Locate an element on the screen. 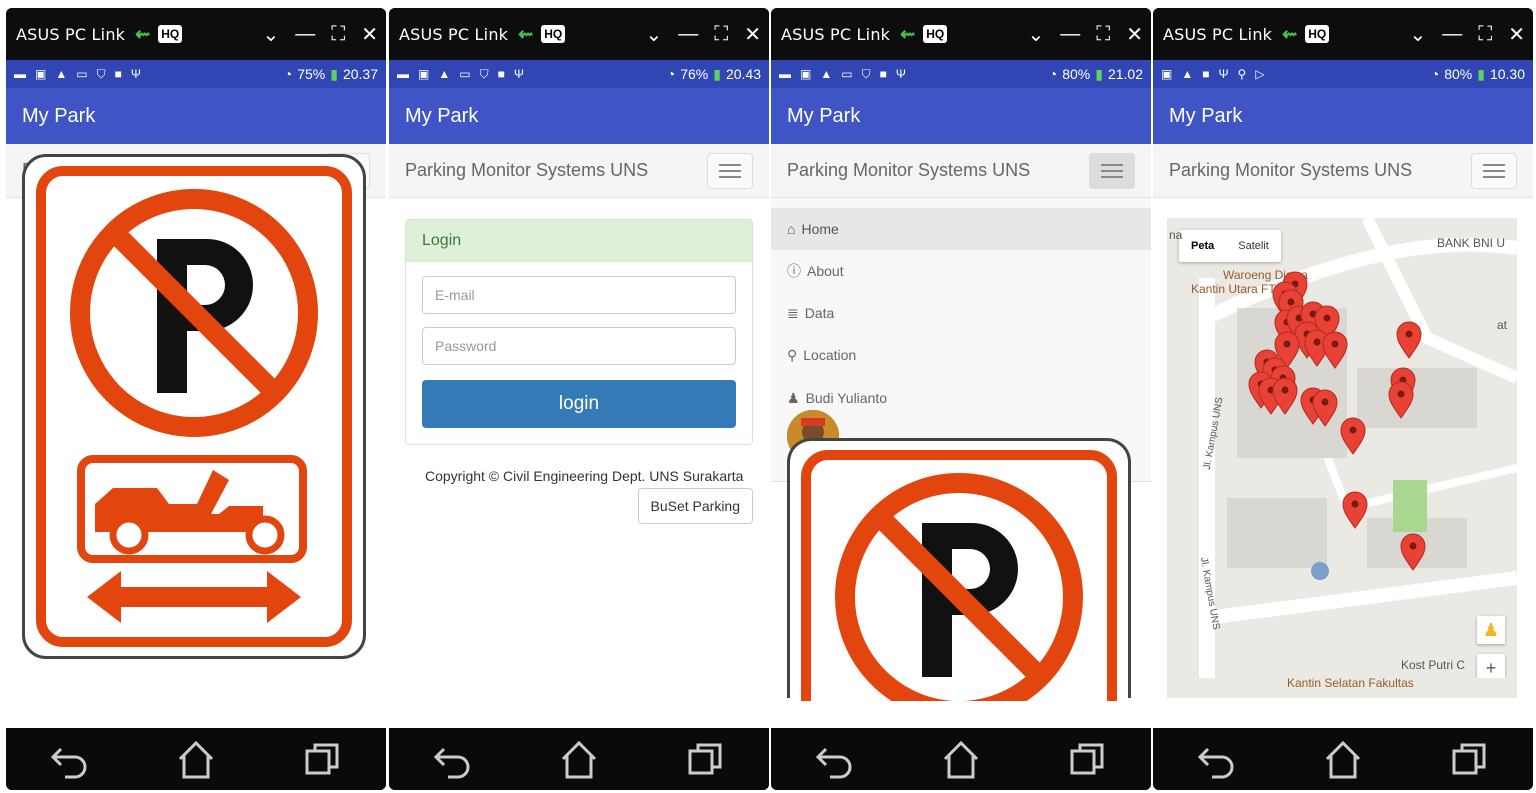 The width and height of the screenshot is (1536, 793). menu-item-location: ⚲ Location is located at coordinates (961, 355).